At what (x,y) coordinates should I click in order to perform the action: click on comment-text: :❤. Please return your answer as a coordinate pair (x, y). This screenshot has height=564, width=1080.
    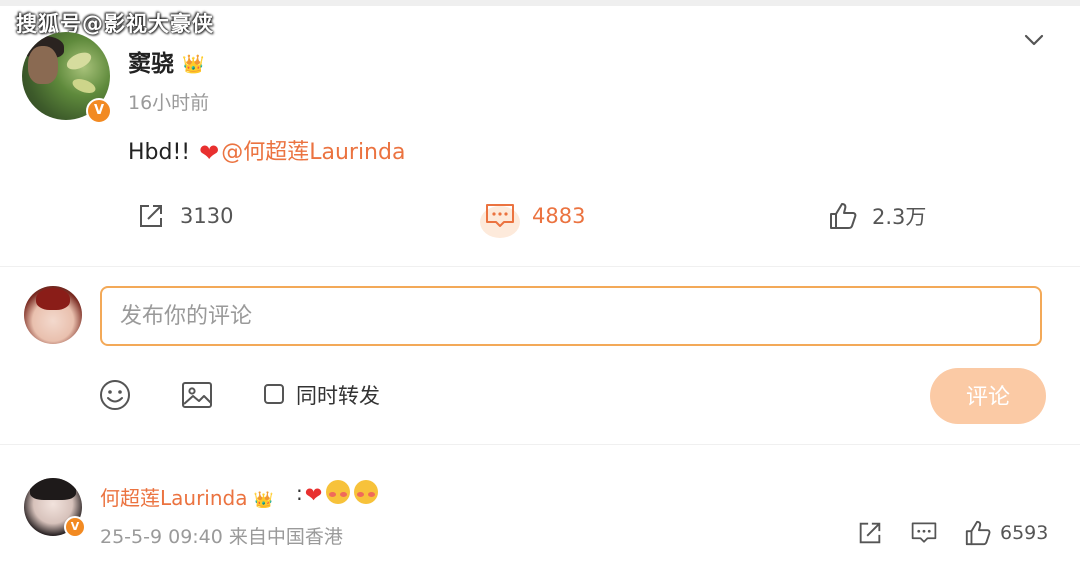
    Looking at the image, I should click on (337, 493).